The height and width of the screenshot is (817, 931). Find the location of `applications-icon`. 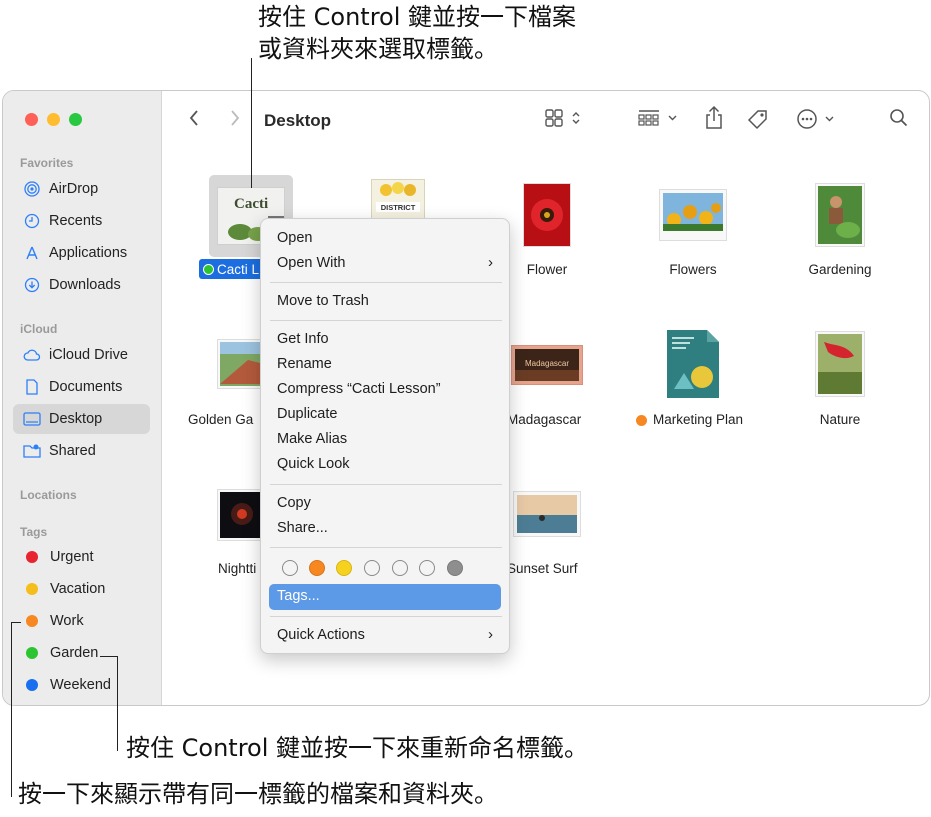

applications-icon is located at coordinates (32, 253).